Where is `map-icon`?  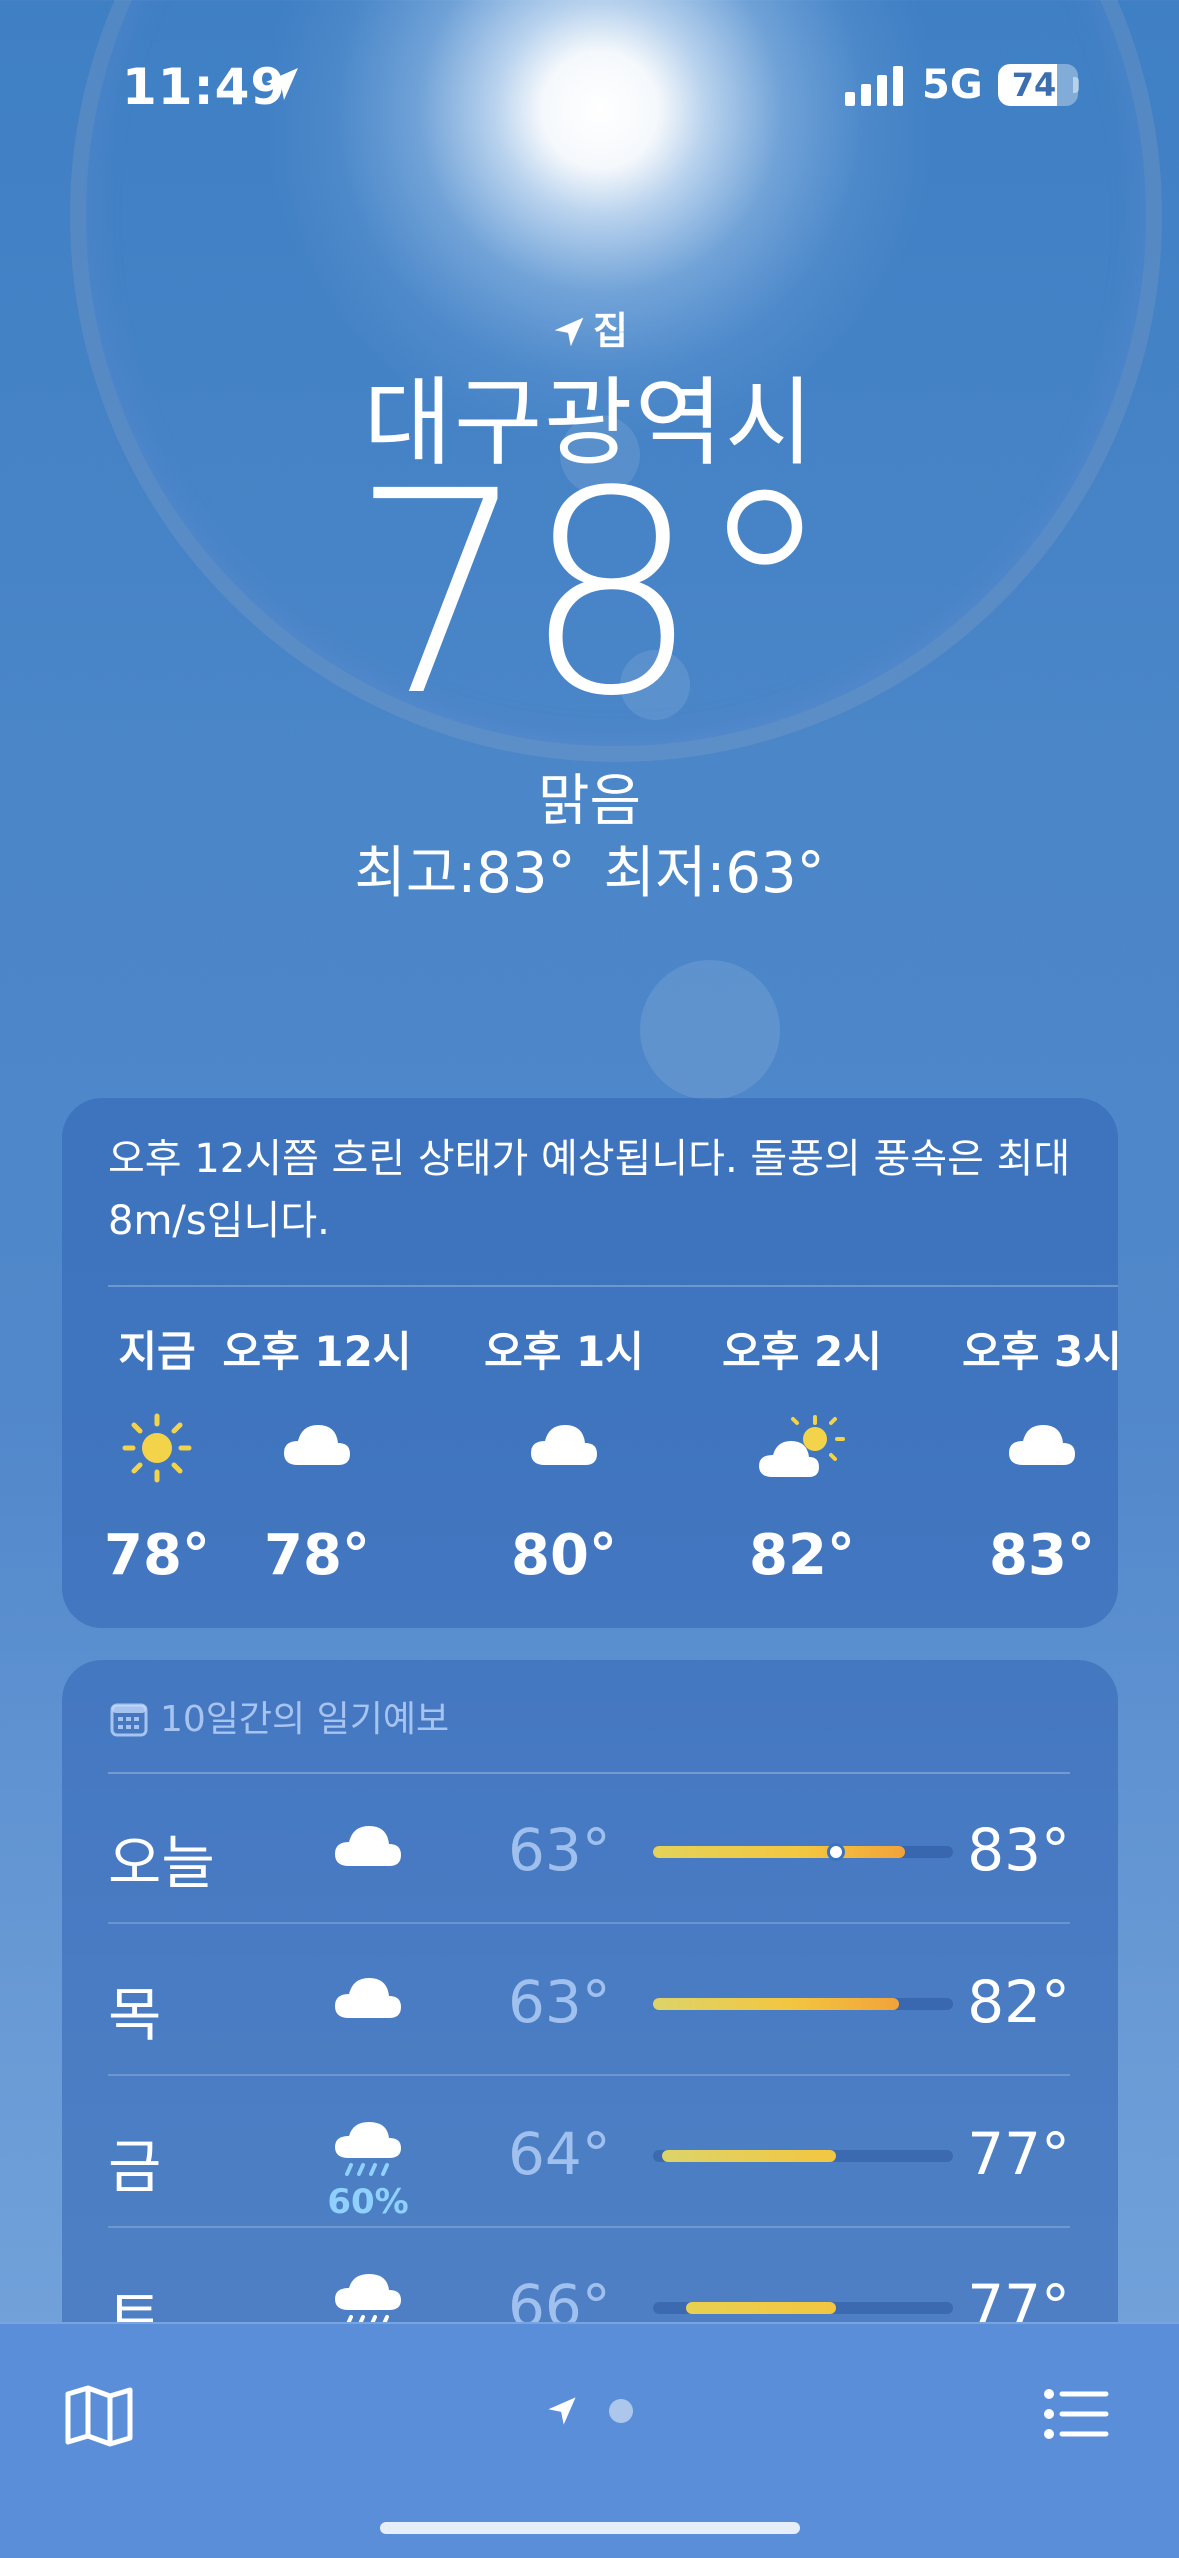
map-icon is located at coordinates (99, 2416).